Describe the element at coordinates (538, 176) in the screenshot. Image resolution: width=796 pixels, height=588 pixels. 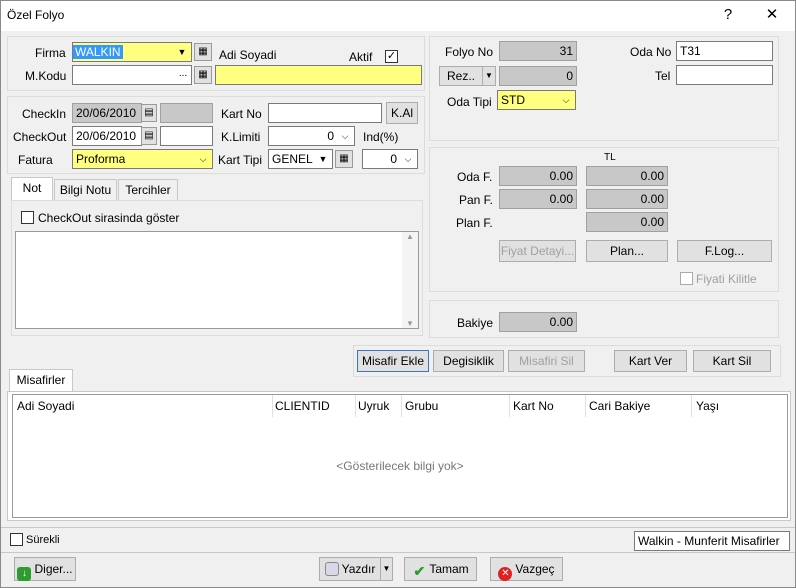
I see `oda-f-input-1: 0.00` at that location.